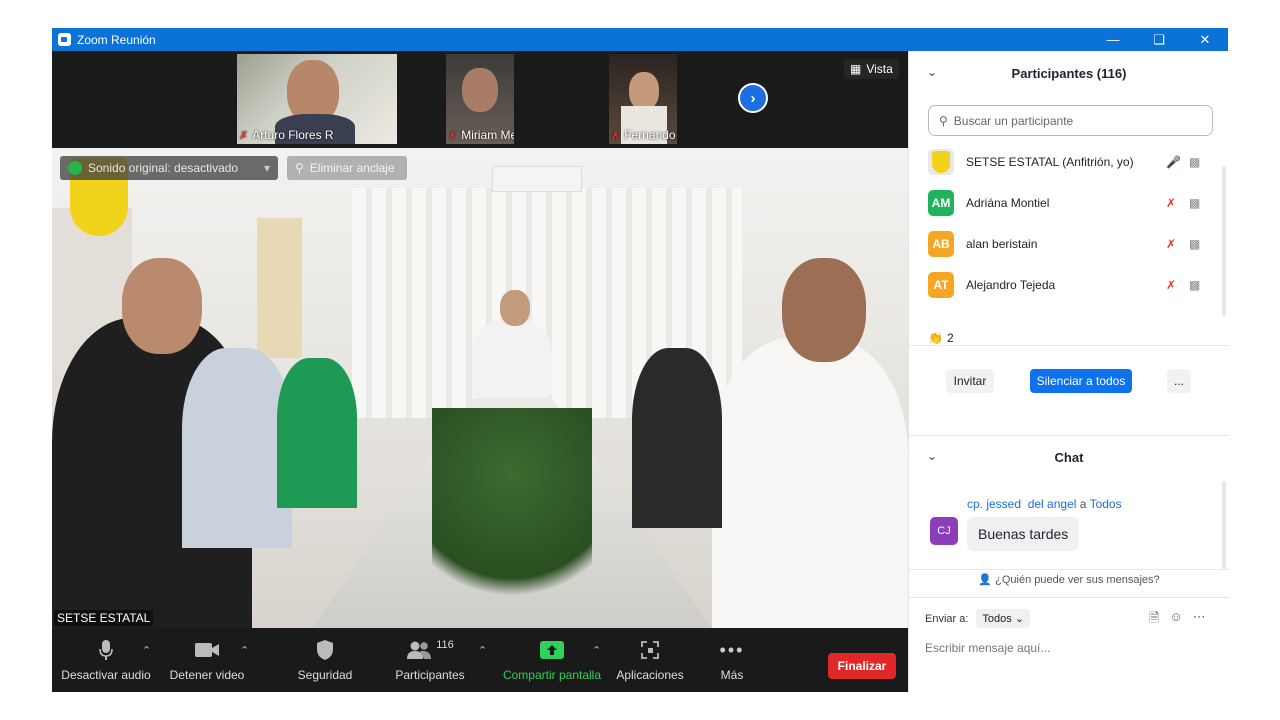 The image size is (1280, 720). What do you see at coordinates (207, 650) in the screenshot?
I see `video-camera-icon` at bounding box center [207, 650].